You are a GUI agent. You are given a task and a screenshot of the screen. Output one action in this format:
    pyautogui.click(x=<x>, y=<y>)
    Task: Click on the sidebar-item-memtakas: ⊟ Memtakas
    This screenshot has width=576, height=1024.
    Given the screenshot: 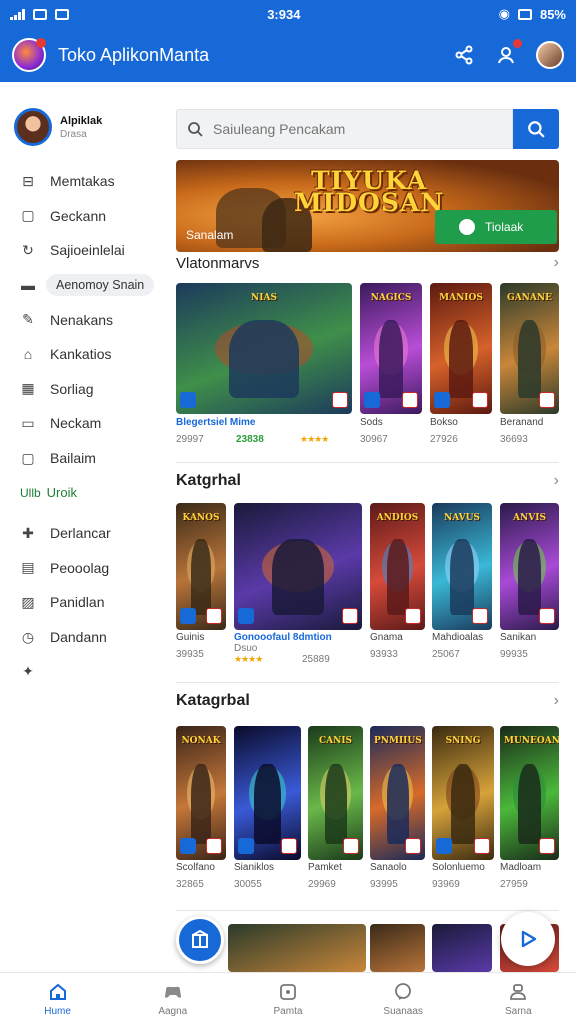 What is the action you would take?
    pyautogui.click(x=81, y=181)
    